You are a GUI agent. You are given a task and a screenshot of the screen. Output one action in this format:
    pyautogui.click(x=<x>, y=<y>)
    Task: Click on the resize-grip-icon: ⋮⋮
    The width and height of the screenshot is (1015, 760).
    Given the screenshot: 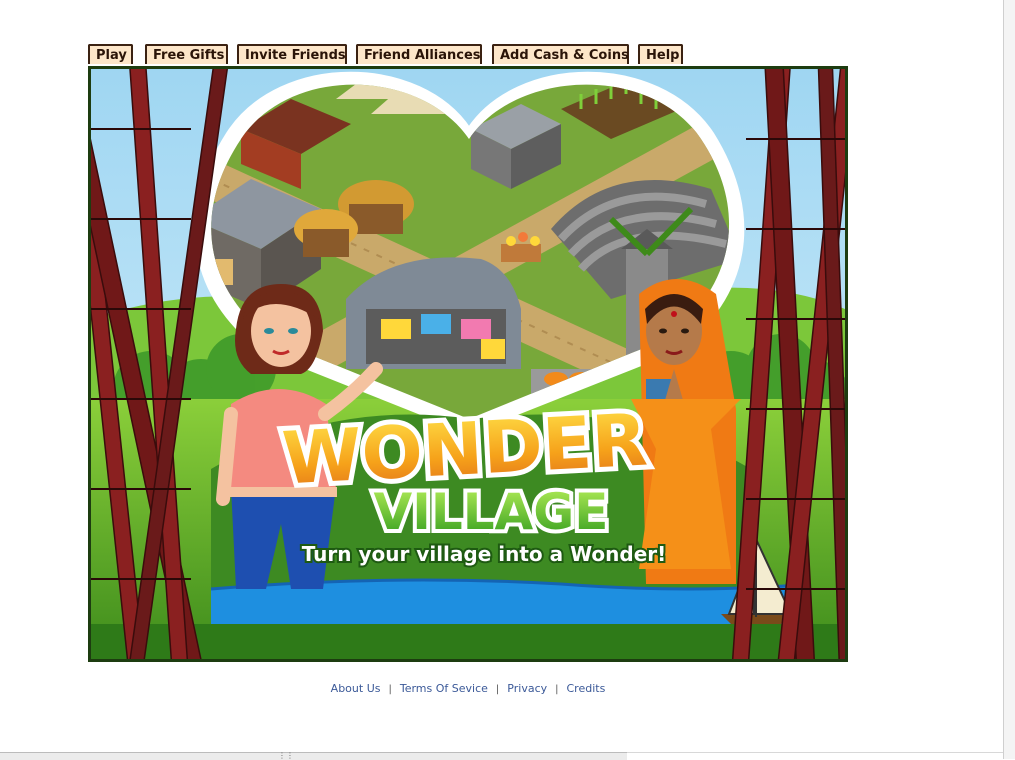 What is the action you would take?
    pyautogui.click(x=286, y=756)
    